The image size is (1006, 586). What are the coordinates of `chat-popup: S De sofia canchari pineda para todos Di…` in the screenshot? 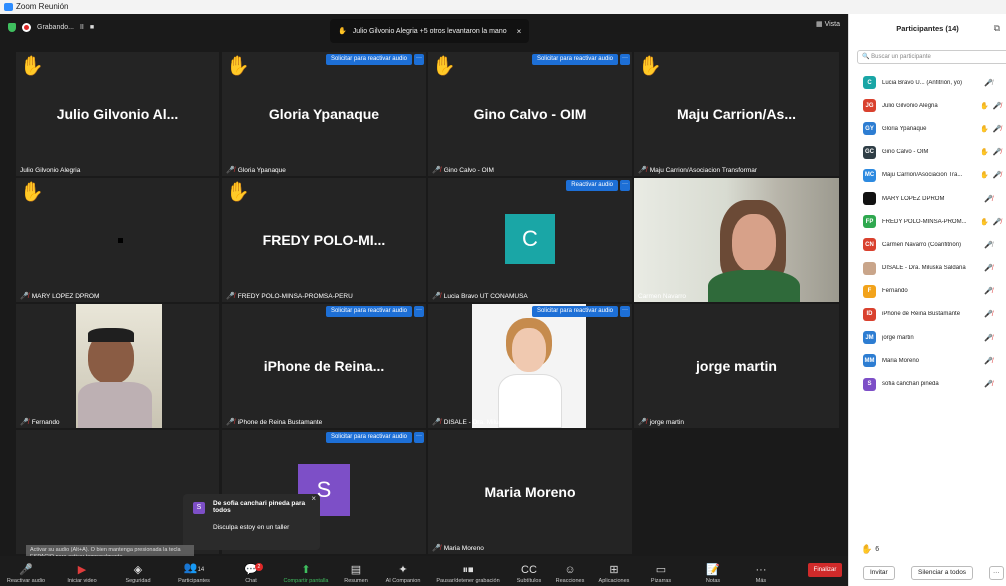 It's located at (251, 522).